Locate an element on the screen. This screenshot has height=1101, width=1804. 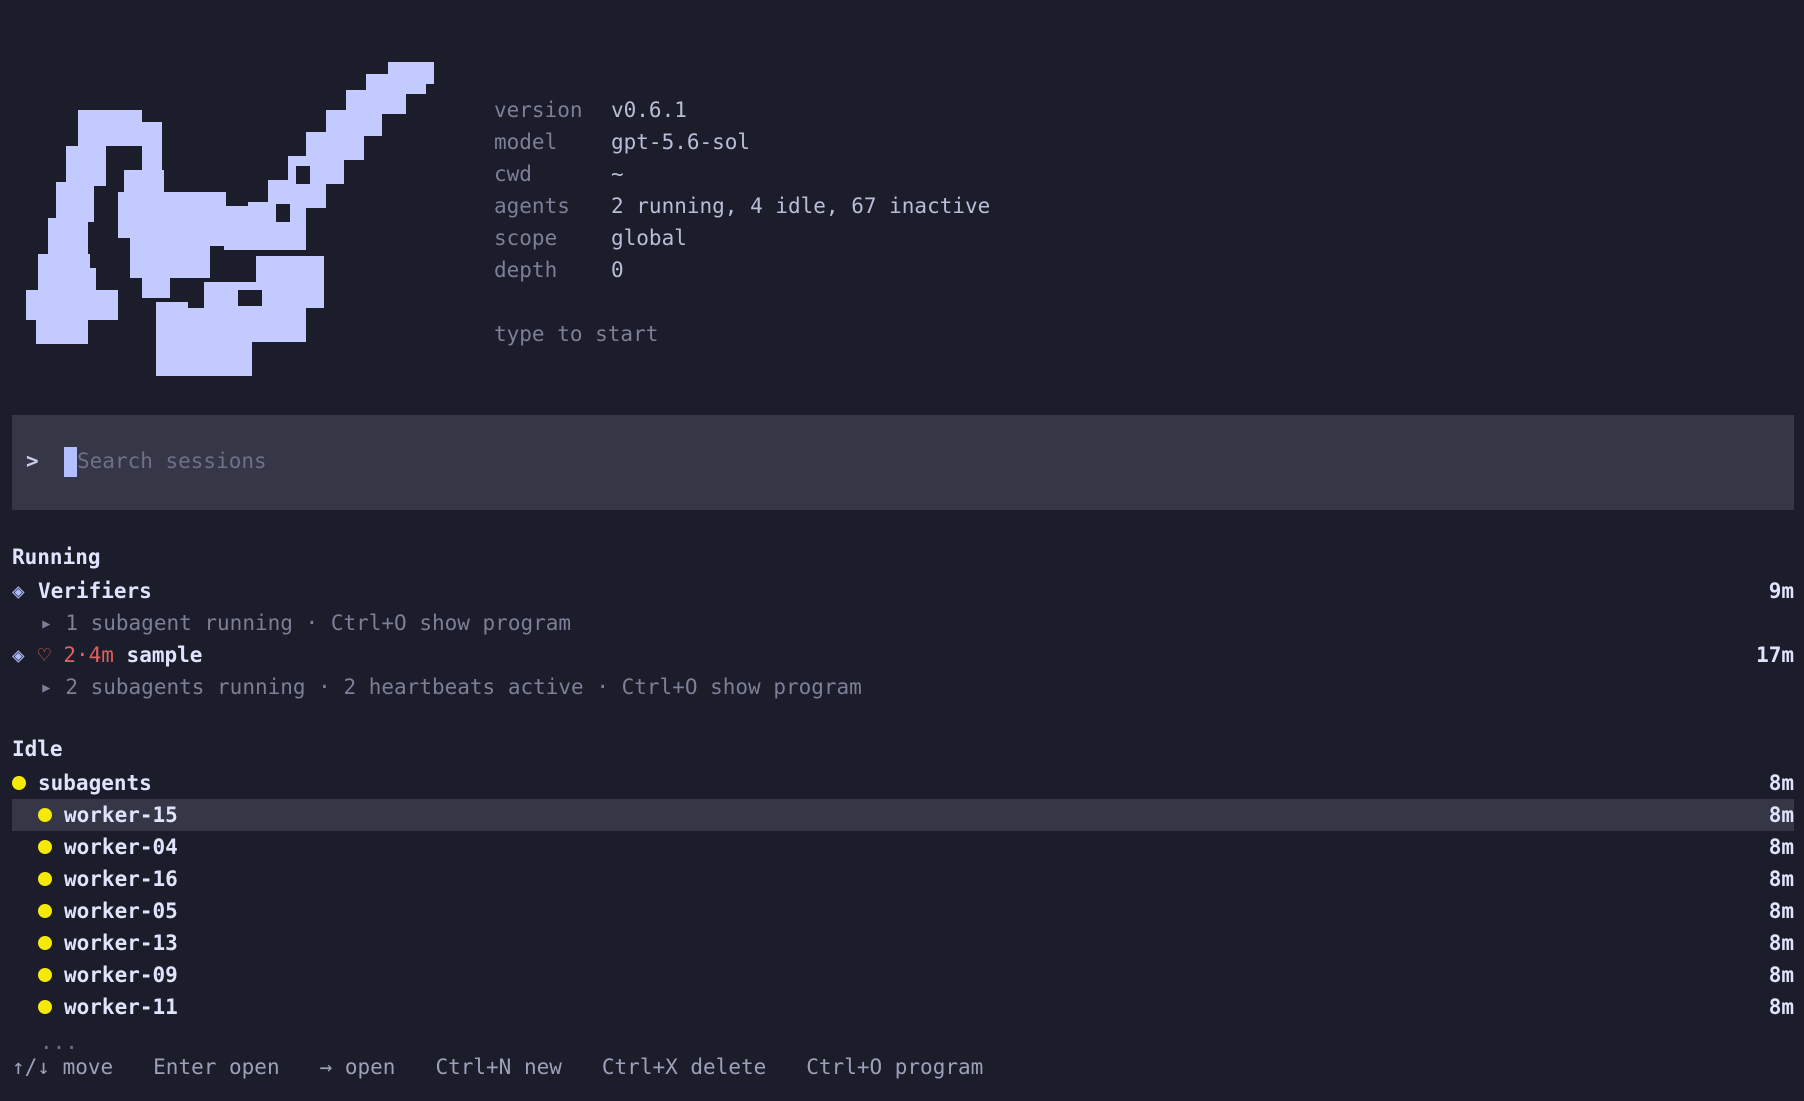
app-logo is located at coordinates (230, 219).